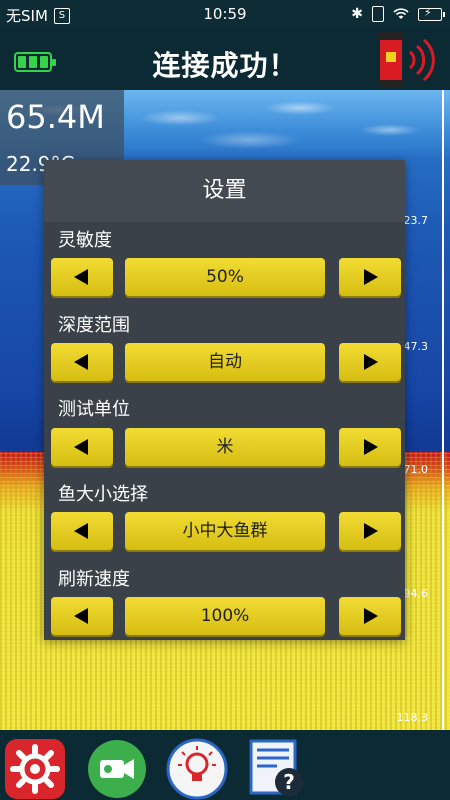 The image size is (450, 800). I want to click on refresh-speed-control: 100%, so click(226, 617).